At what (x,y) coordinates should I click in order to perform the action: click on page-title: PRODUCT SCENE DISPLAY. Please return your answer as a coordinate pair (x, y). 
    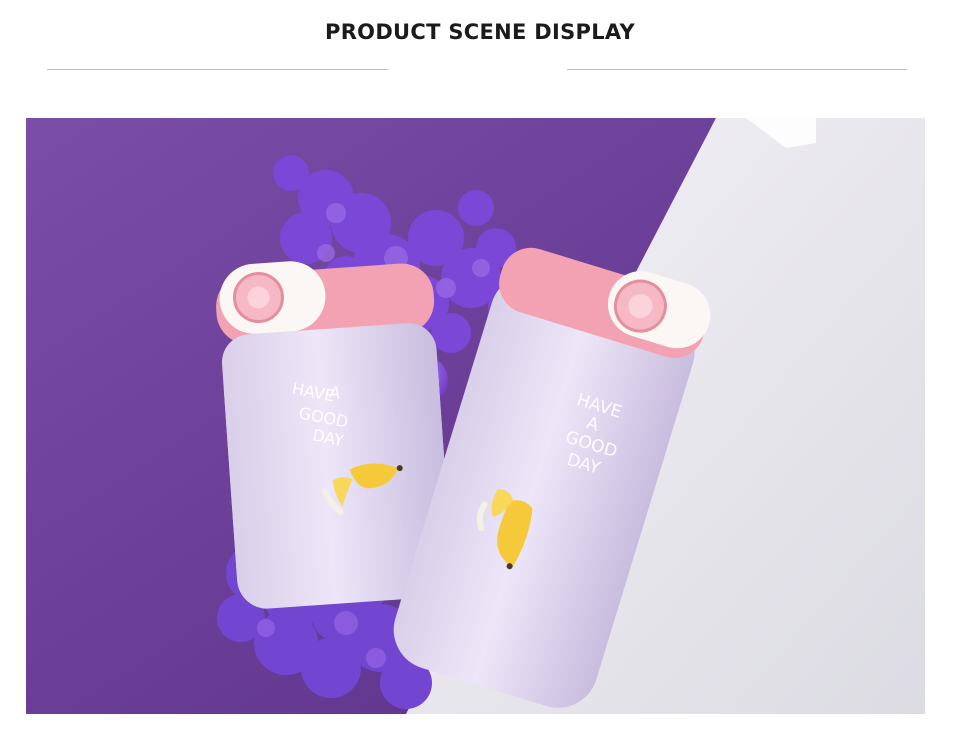
    Looking at the image, I should click on (480, 32).